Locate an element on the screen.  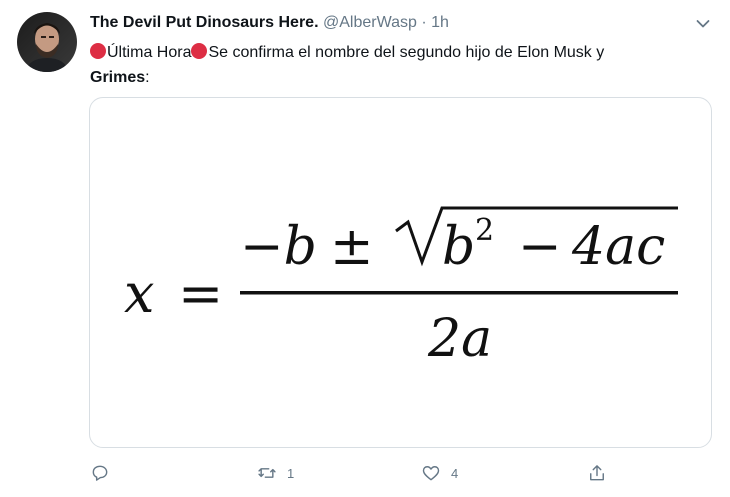
heart-icon is located at coordinates (431, 473).